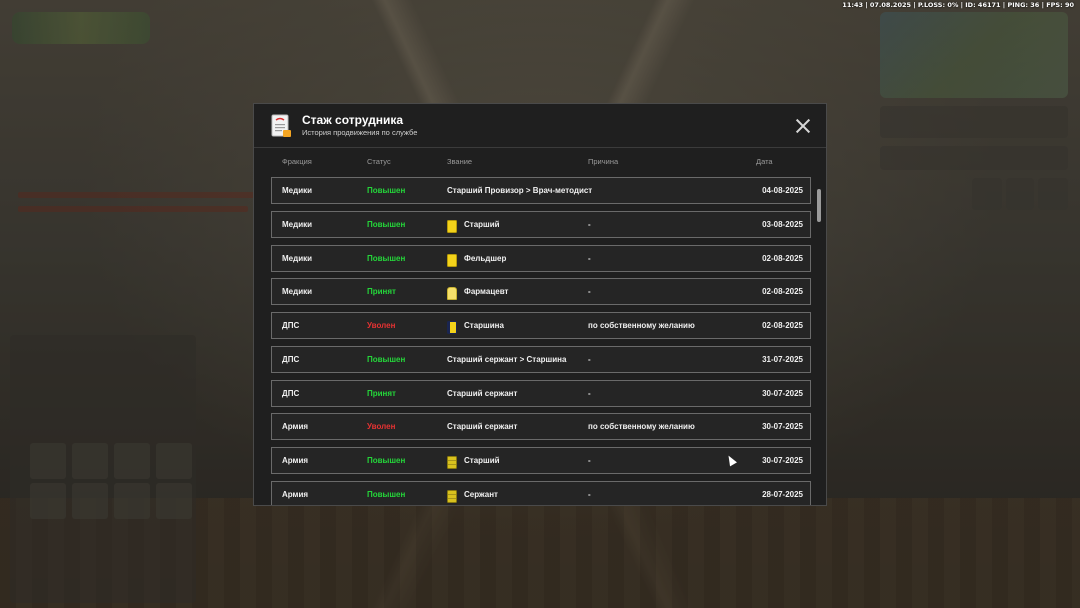  Describe the element at coordinates (803, 126) in the screenshot. I see `close-icon` at that location.